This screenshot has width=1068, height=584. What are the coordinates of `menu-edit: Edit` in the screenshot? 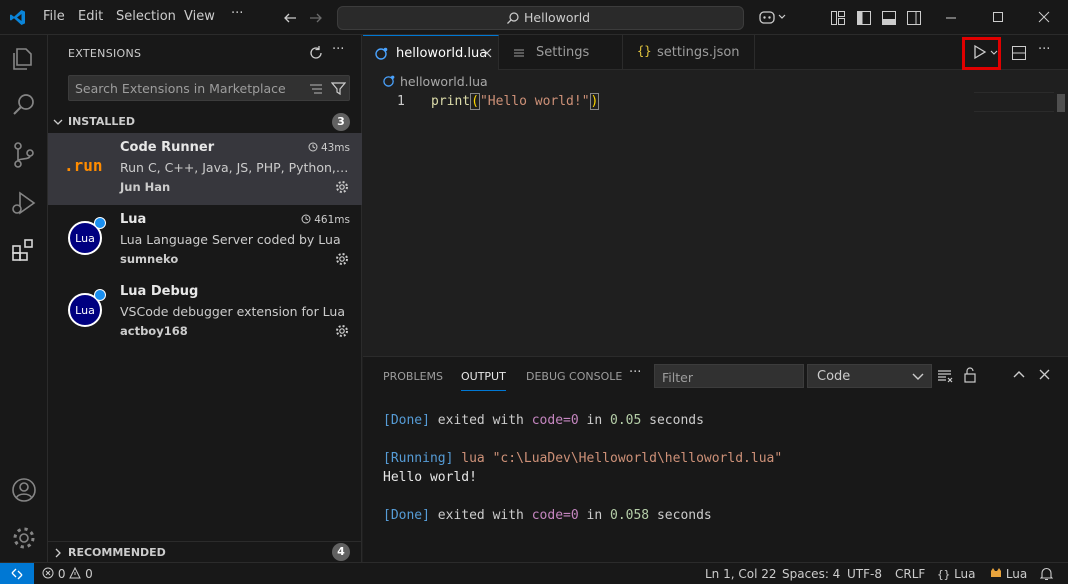 It's located at (90, 16).